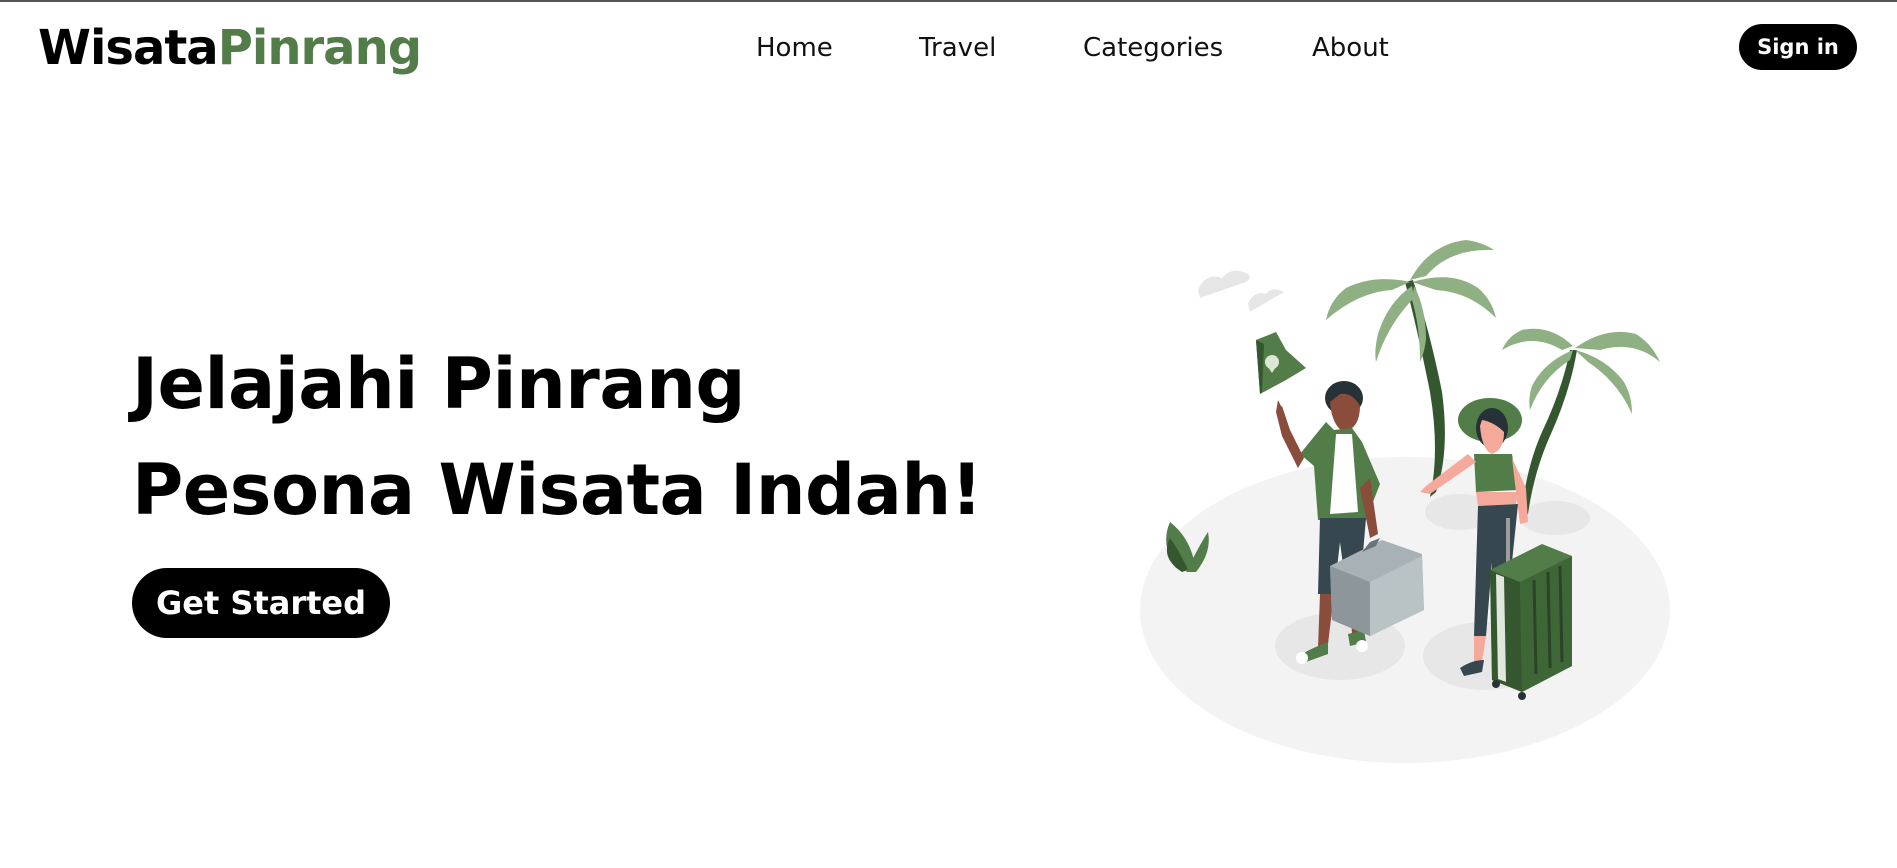 The image size is (1897, 868). Describe the element at coordinates (957, 48) in the screenshot. I see `nav-link-travel: Travel` at that location.